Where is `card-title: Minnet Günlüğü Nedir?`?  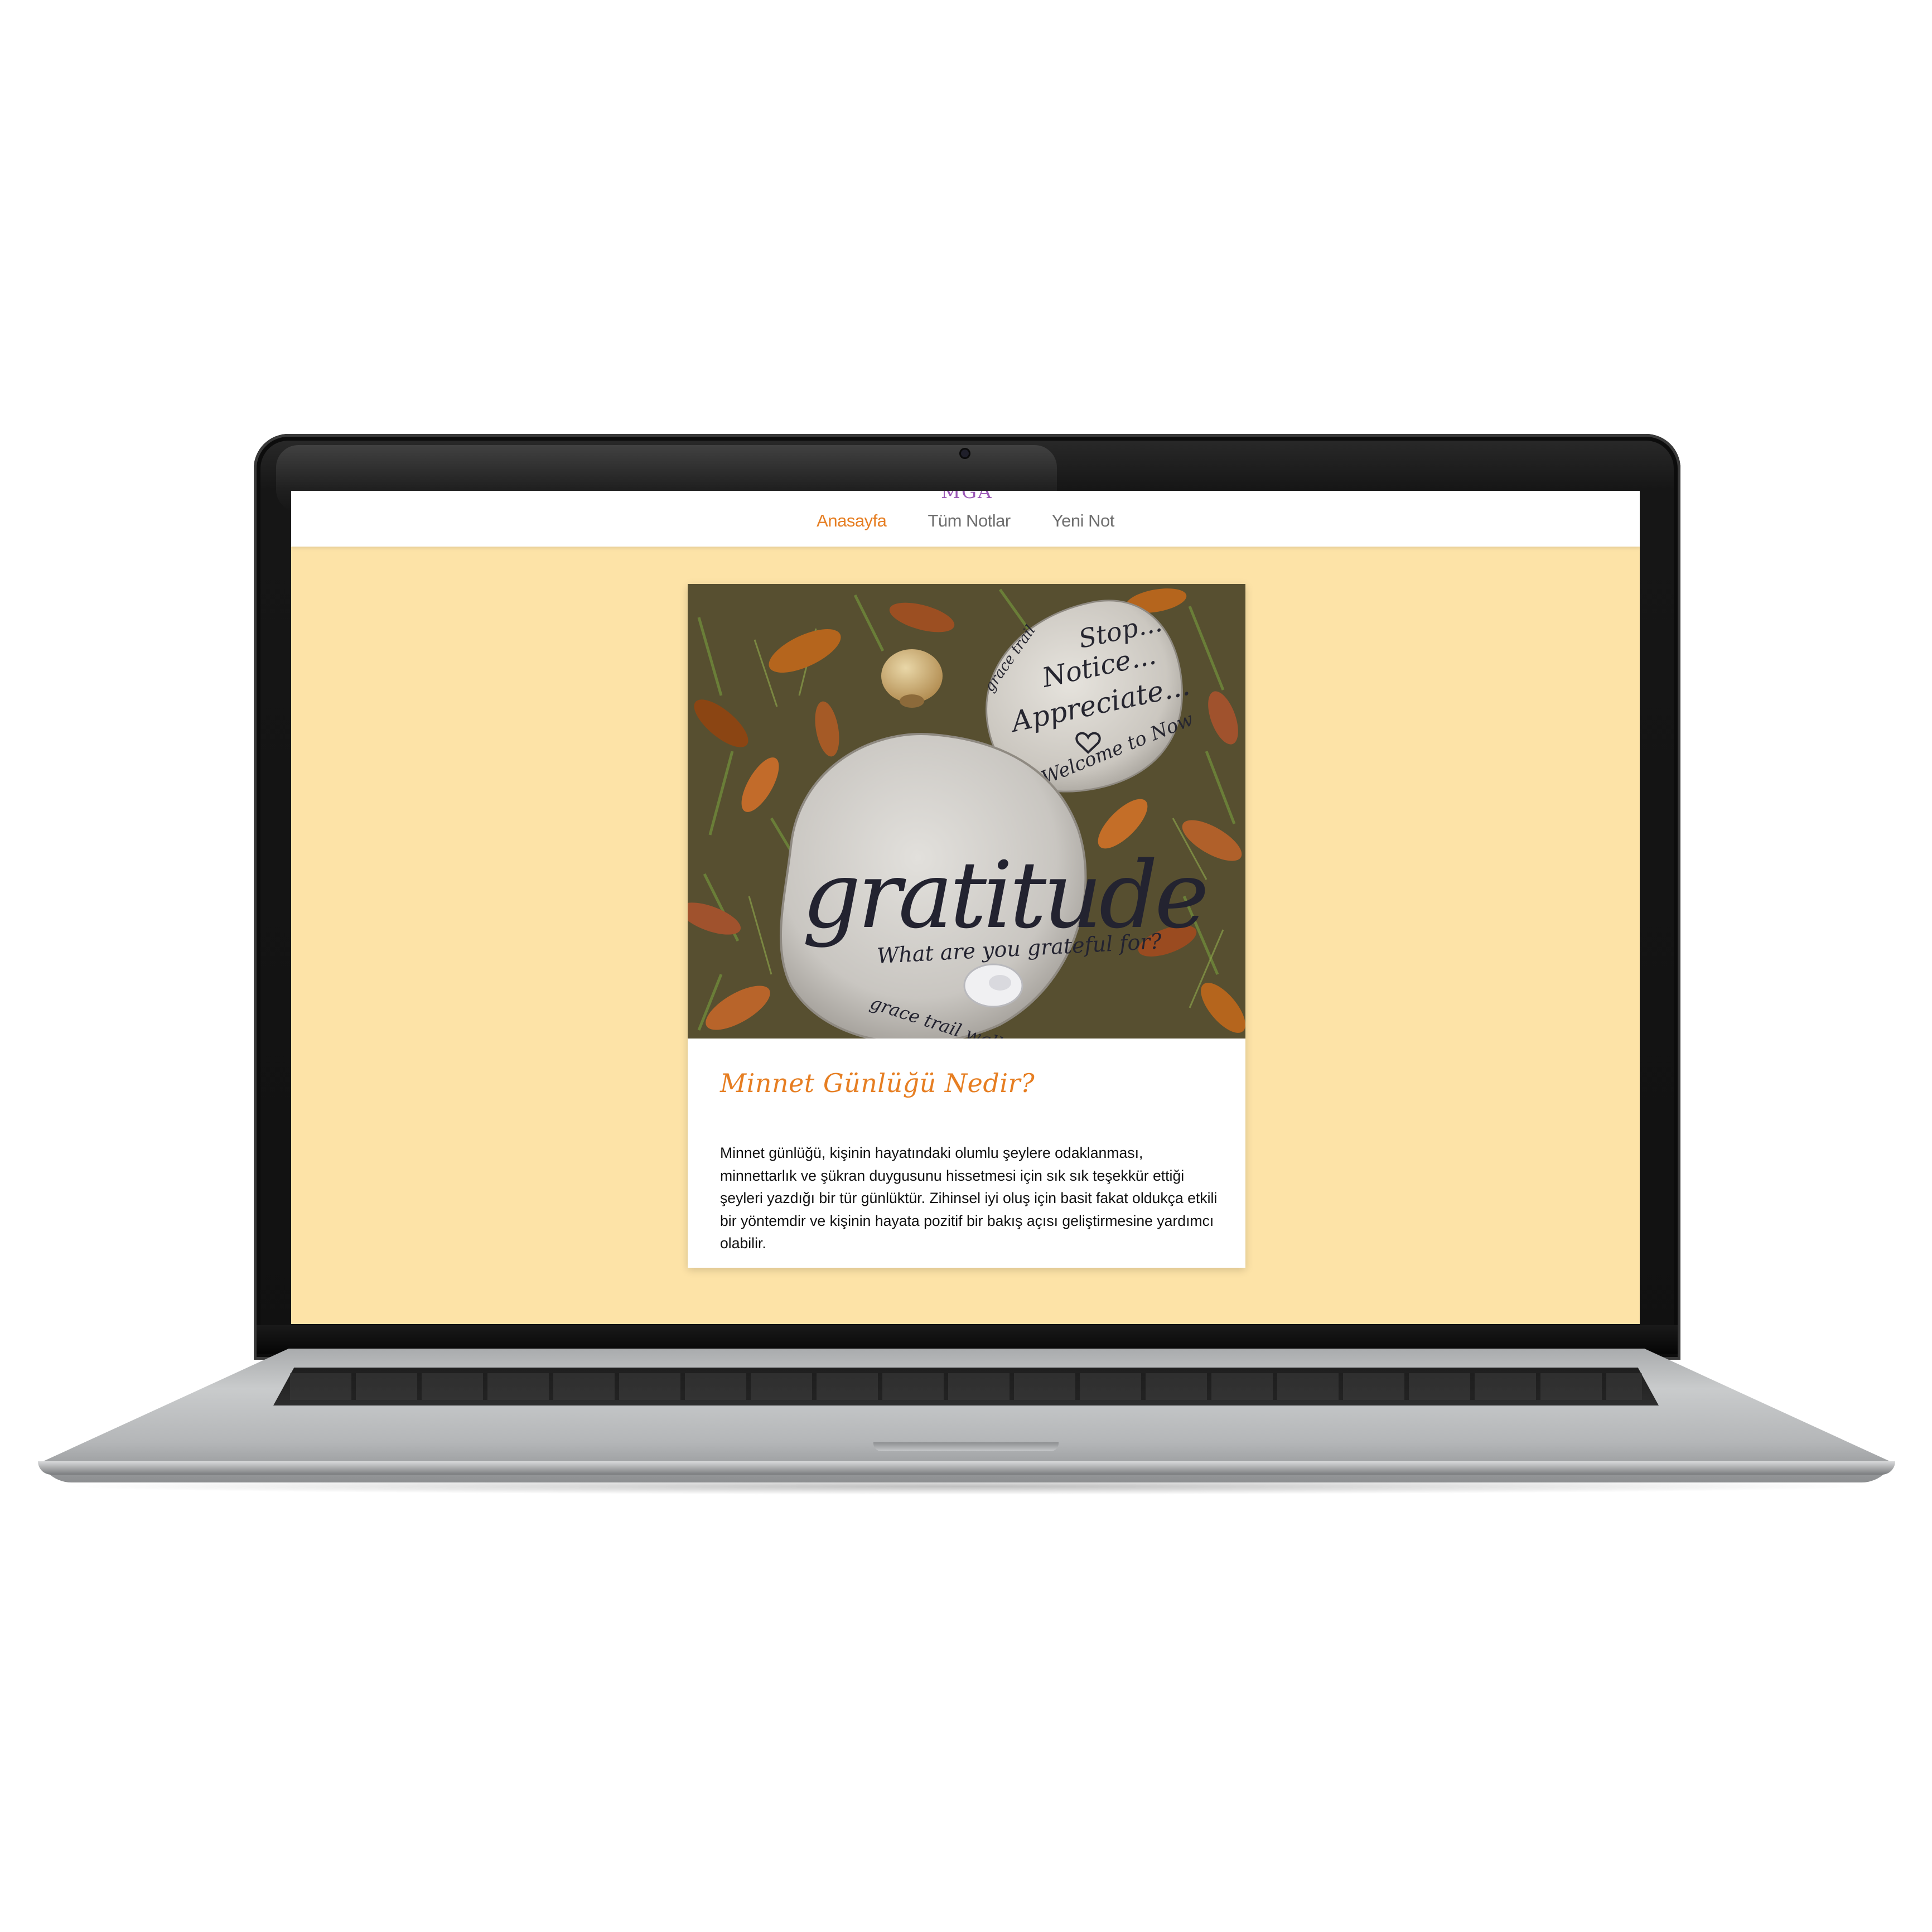
card-title: Minnet Günlüğü Nedir? is located at coordinates (877, 1083).